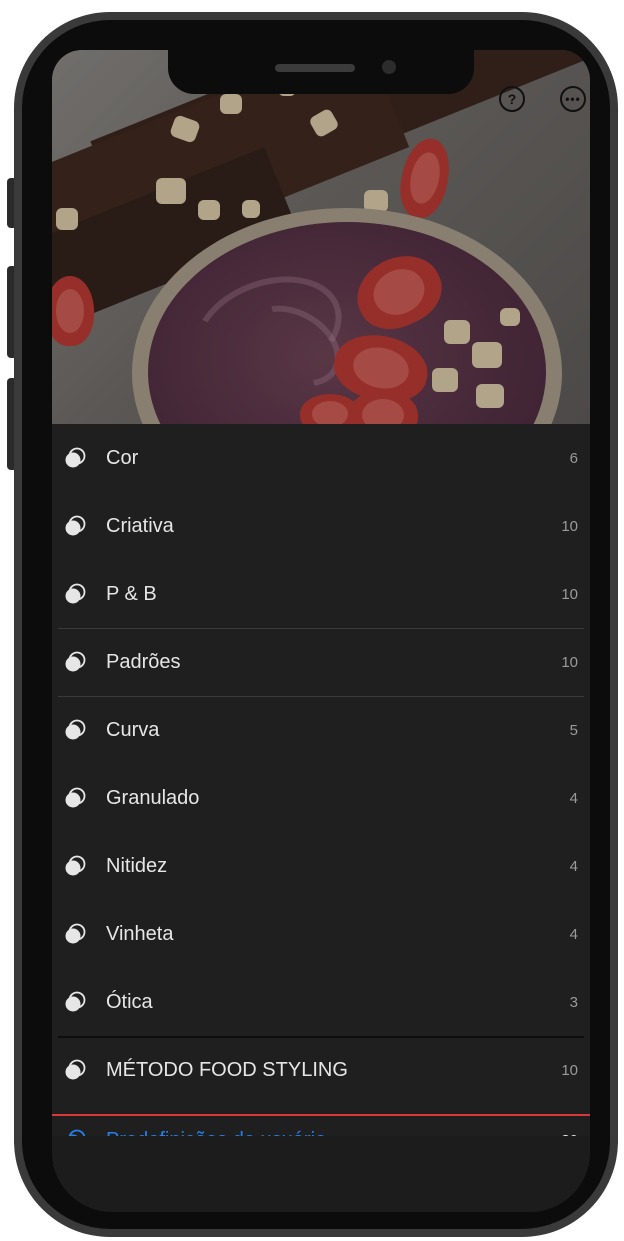  I want to click on more-options-icon: •••, so click(573, 99).